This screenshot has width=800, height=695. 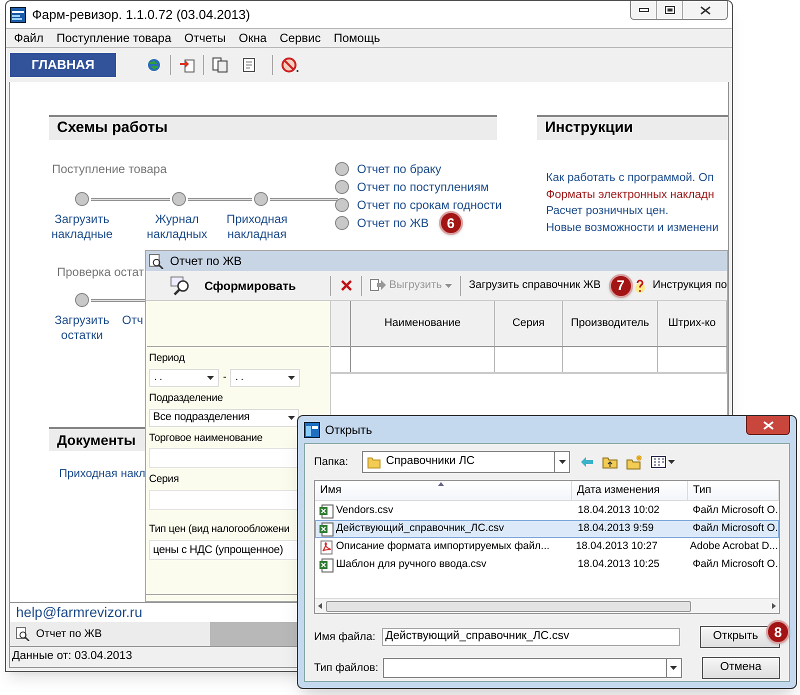 What do you see at coordinates (429, 205) in the screenshot?
I see `report-link: Отчет по срокам годности` at bounding box center [429, 205].